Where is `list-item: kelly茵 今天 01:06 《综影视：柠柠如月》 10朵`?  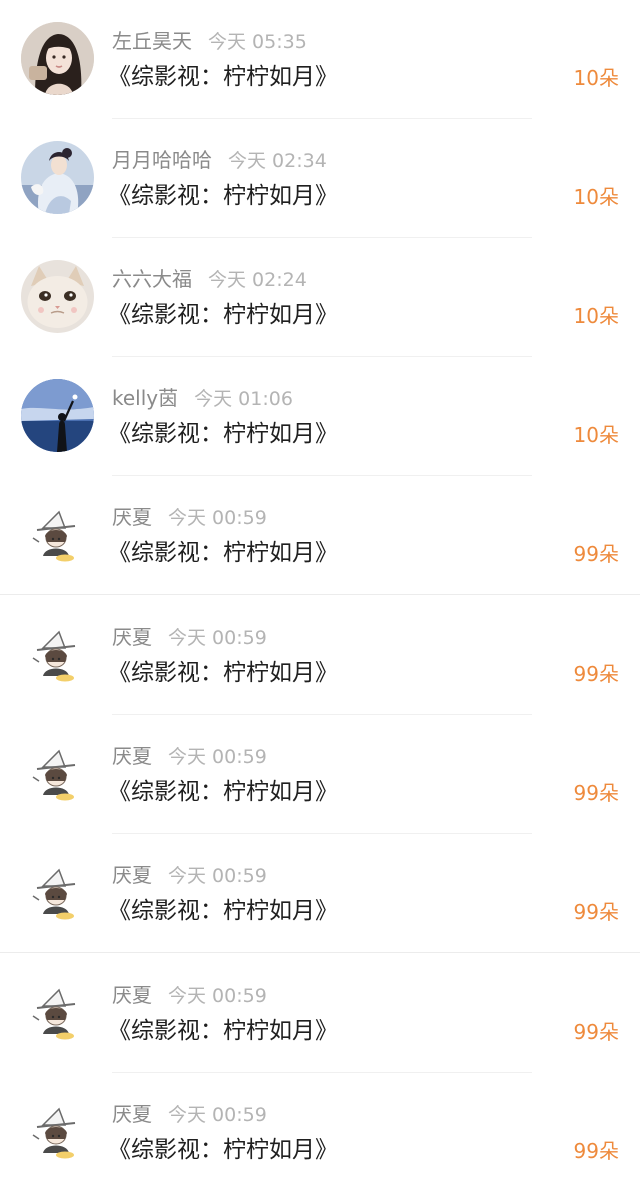
list-item: kelly茵 今天 01:06 《综影视：柠柠如月》 10朵 is located at coordinates (320, 416).